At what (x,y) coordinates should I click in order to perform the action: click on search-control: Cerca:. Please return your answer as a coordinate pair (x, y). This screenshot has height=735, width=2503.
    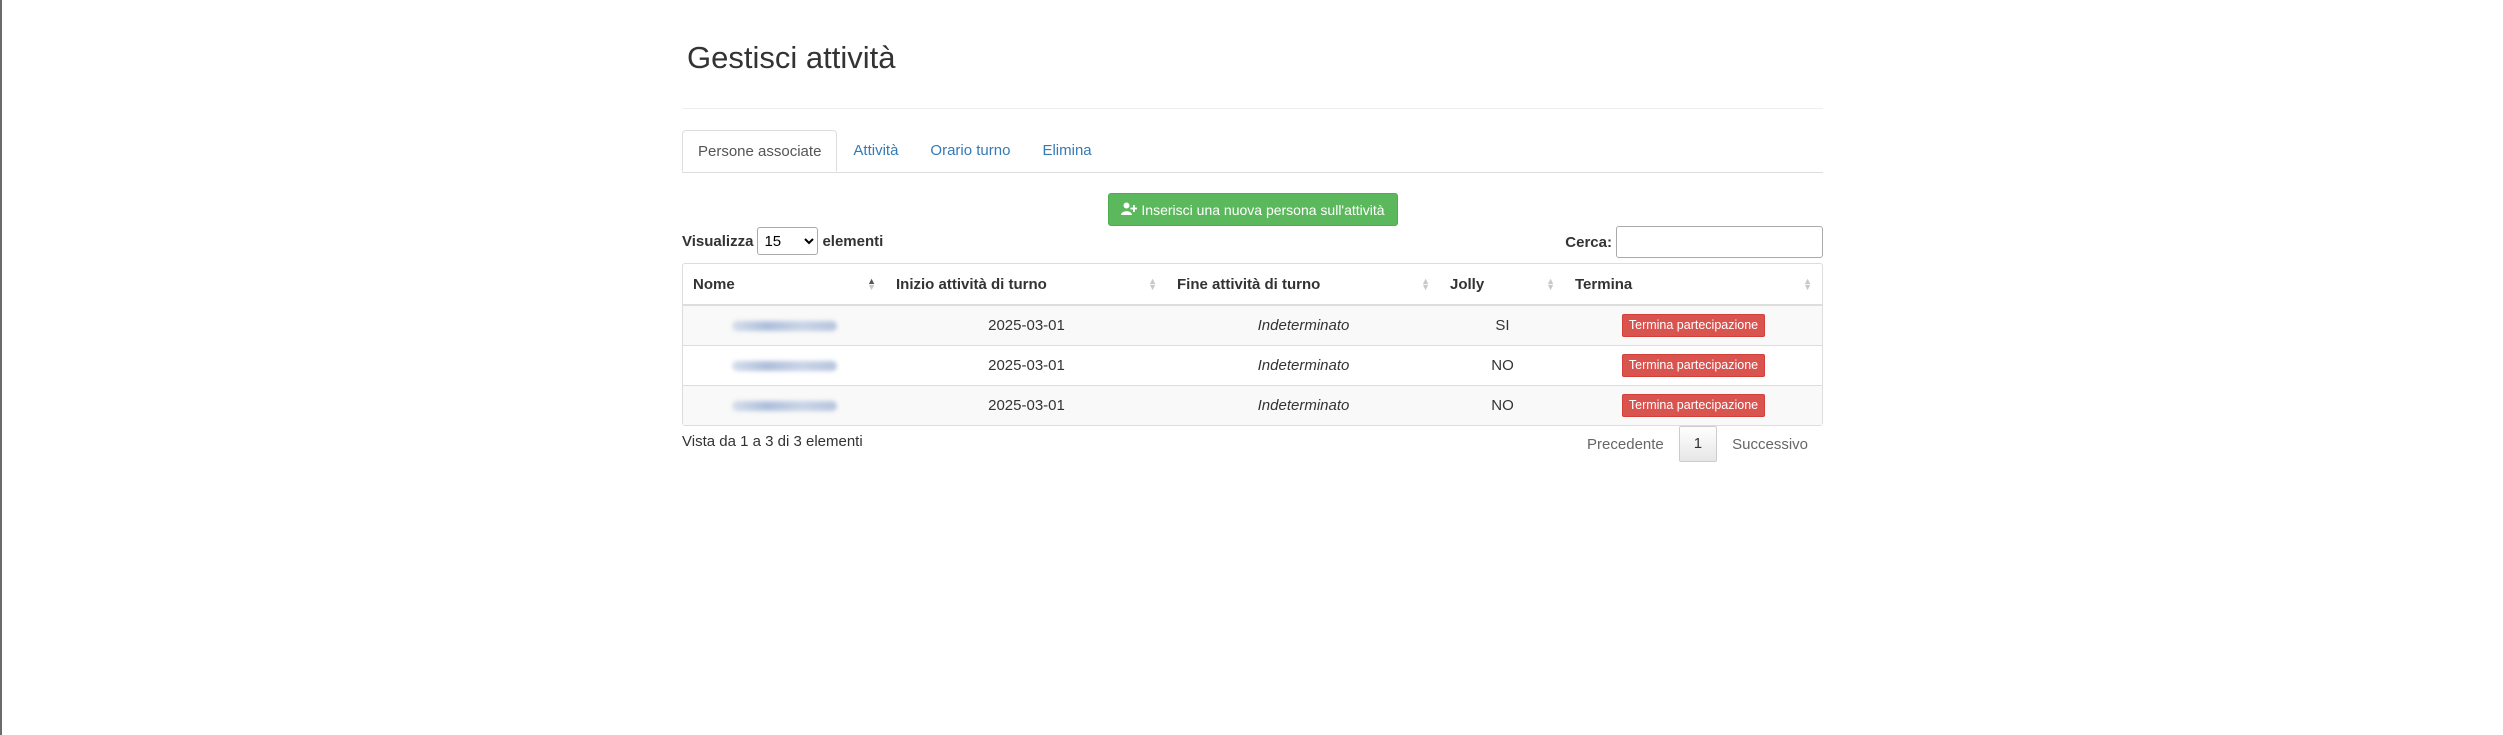
    Looking at the image, I should click on (1694, 242).